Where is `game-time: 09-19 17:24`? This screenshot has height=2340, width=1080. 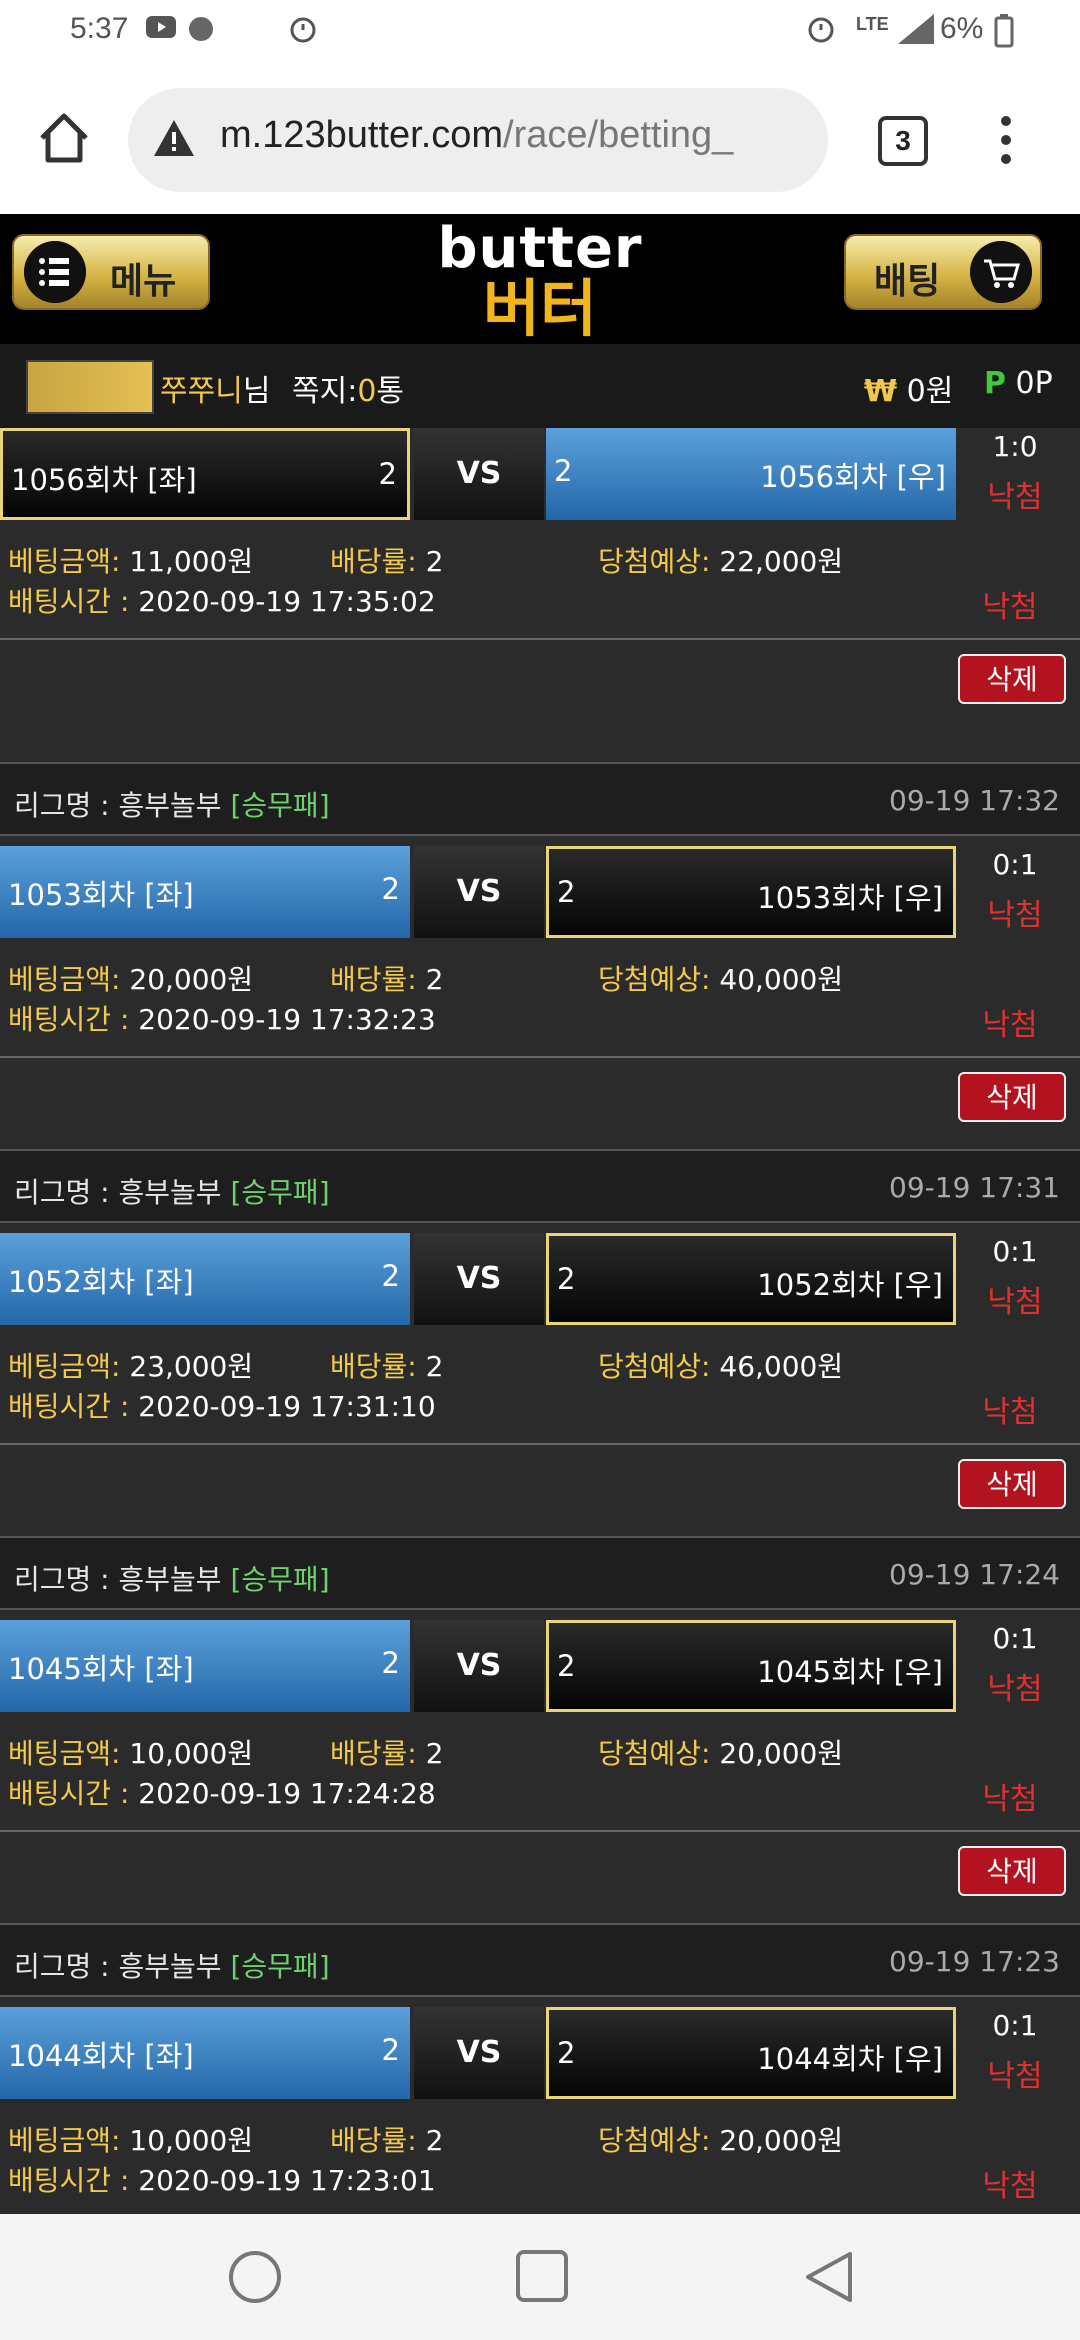 game-time: 09-19 17:24 is located at coordinates (974, 1574).